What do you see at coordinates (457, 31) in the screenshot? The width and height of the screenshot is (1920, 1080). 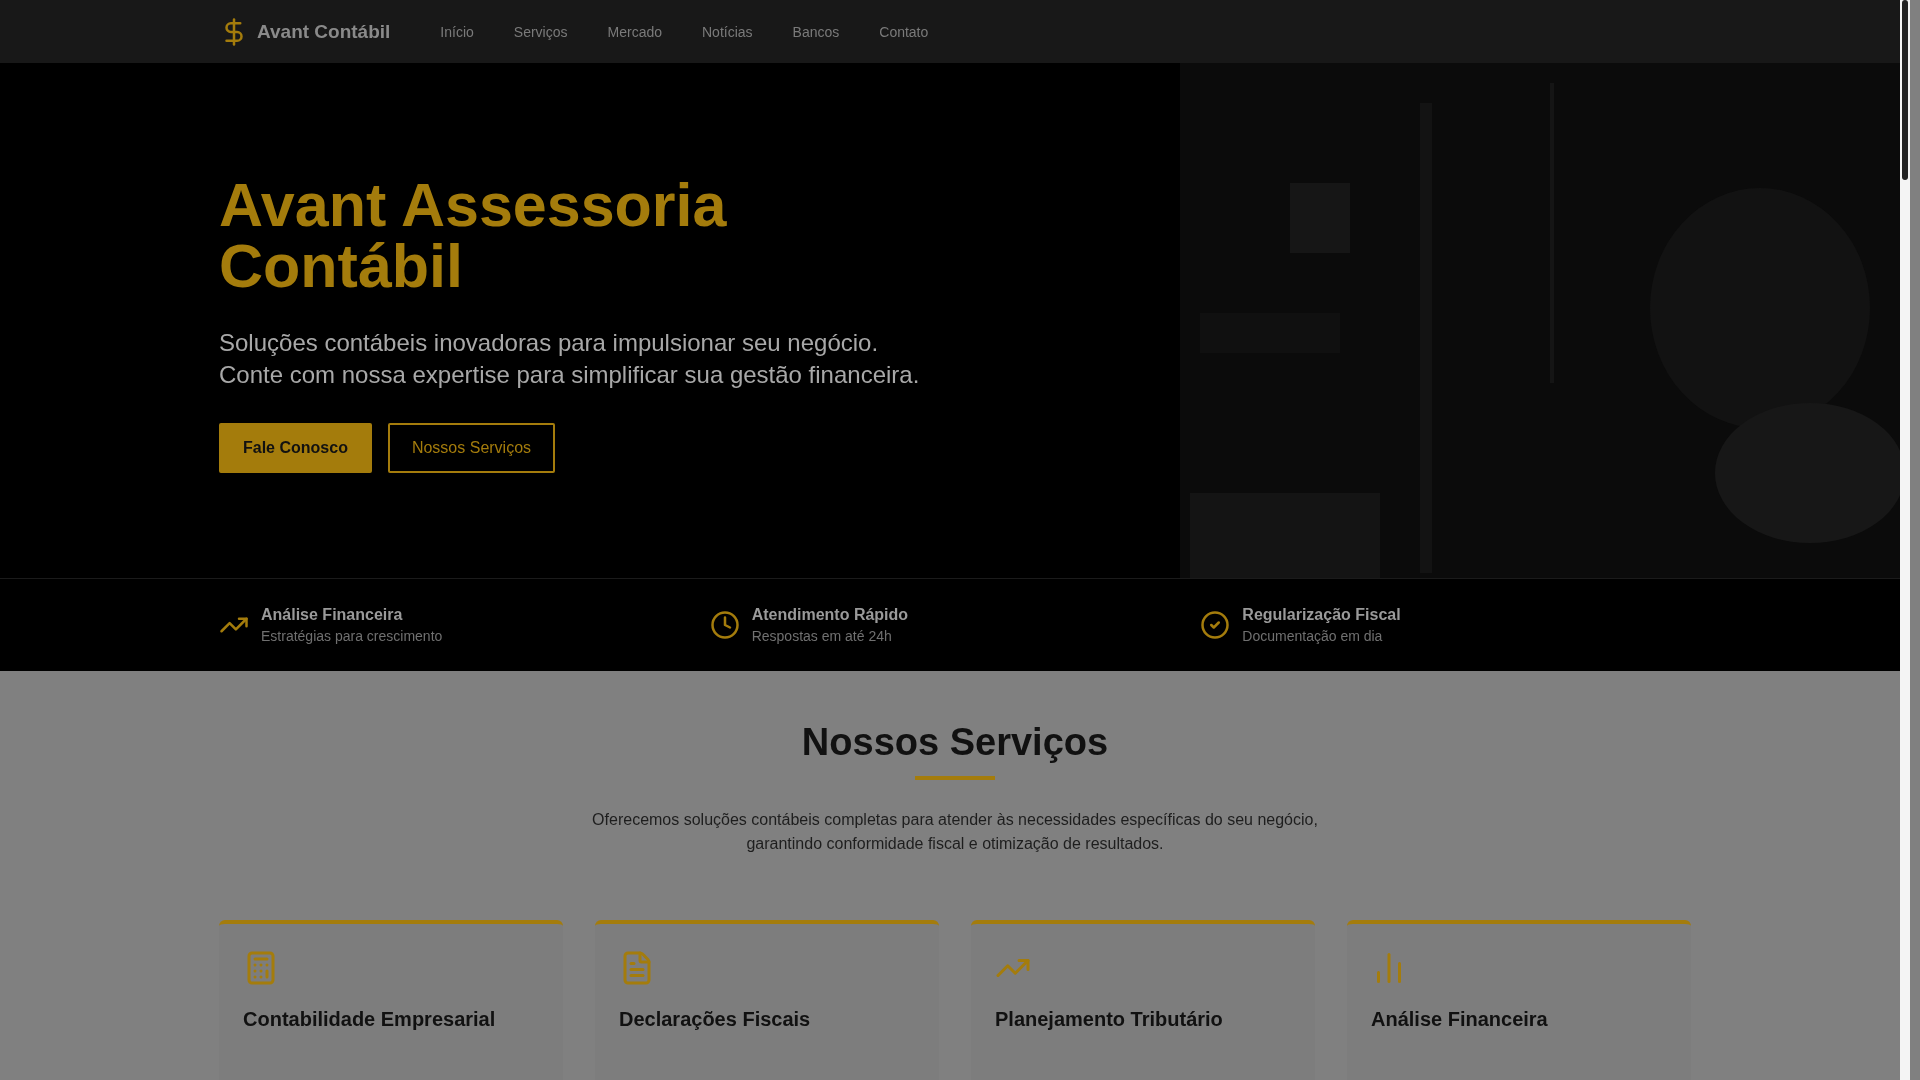 I see `nav-link: Início` at bounding box center [457, 31].